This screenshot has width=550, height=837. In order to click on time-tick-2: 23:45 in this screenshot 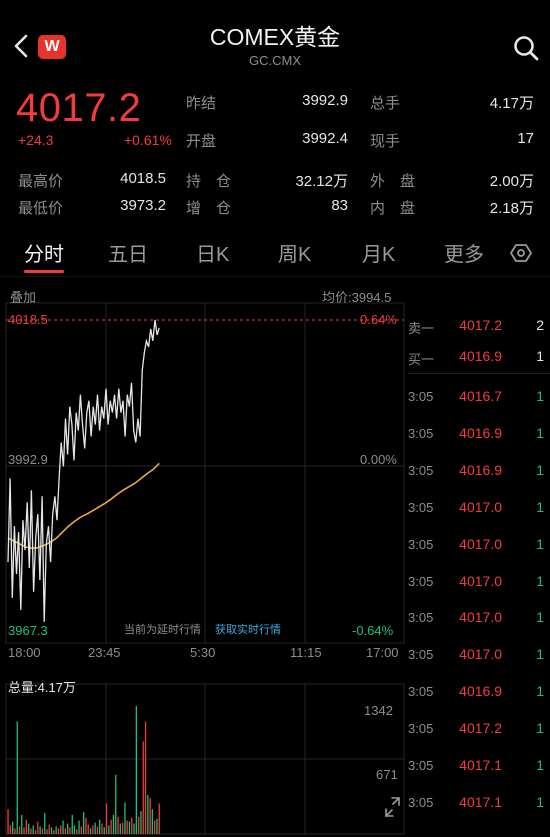, I will do `click(104, 652)`.